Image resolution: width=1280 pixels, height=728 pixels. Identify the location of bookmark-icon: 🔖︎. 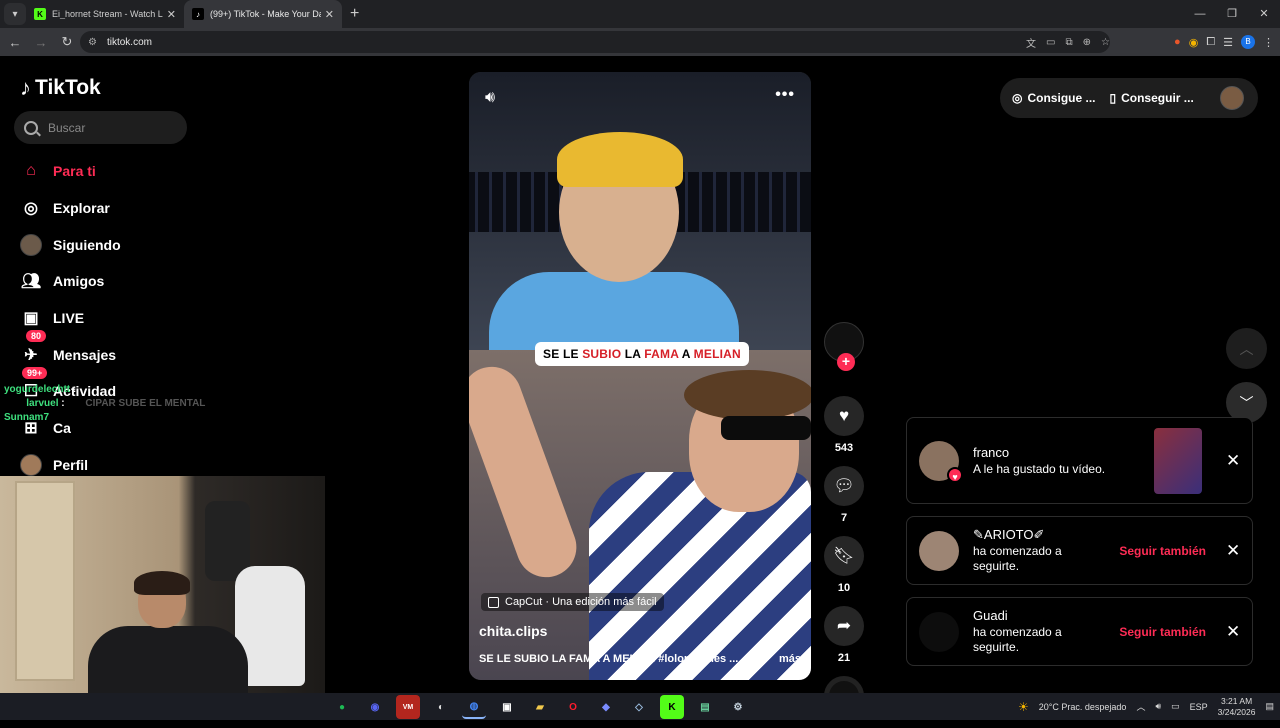
(844, 556).